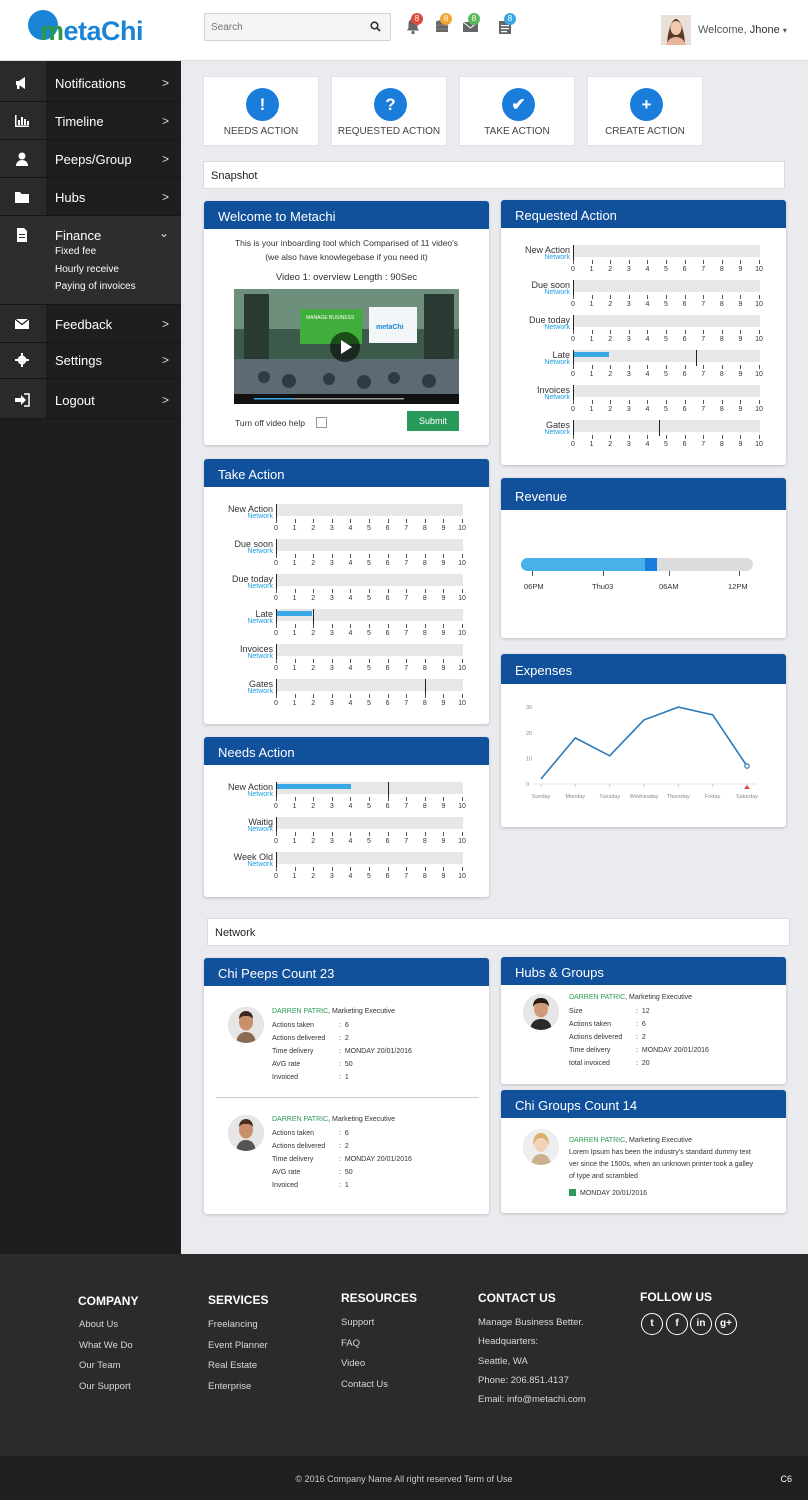 Image resolution: width=808 pixels, height=1500 pixels. I want to click on create-action-button: + CREATE ACTION, so click(645, 111).